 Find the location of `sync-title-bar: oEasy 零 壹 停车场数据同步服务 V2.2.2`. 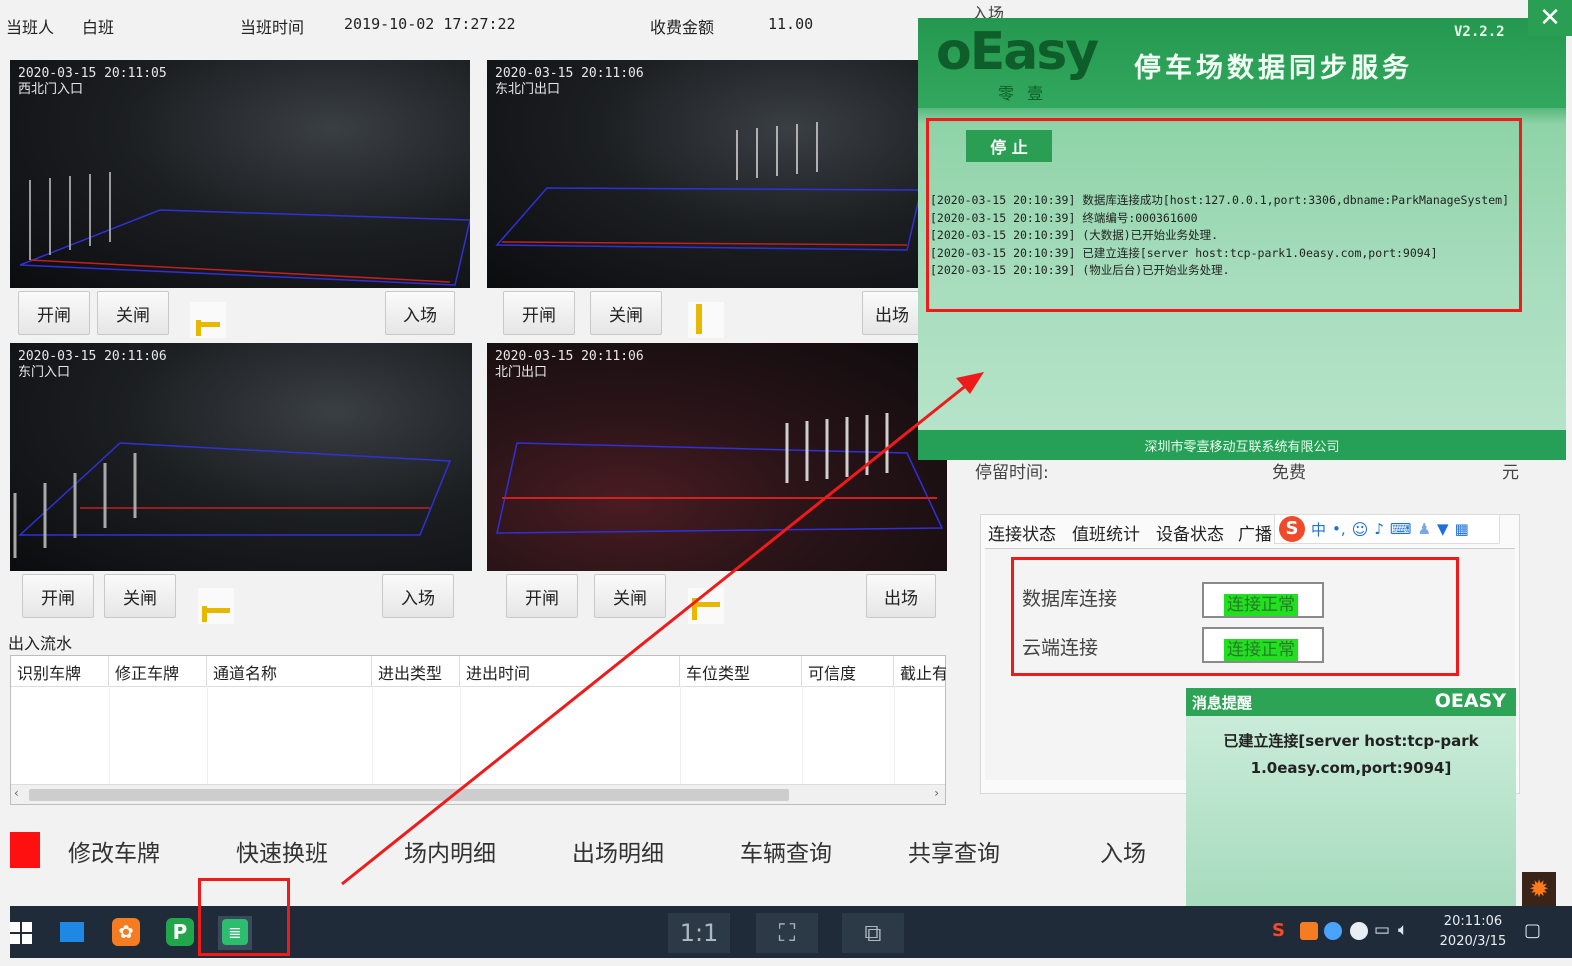

sync-title-bar: oEasy 零 壹 停车场数据同步服务 V2.2.2 is located at coordinates (1242, 63).